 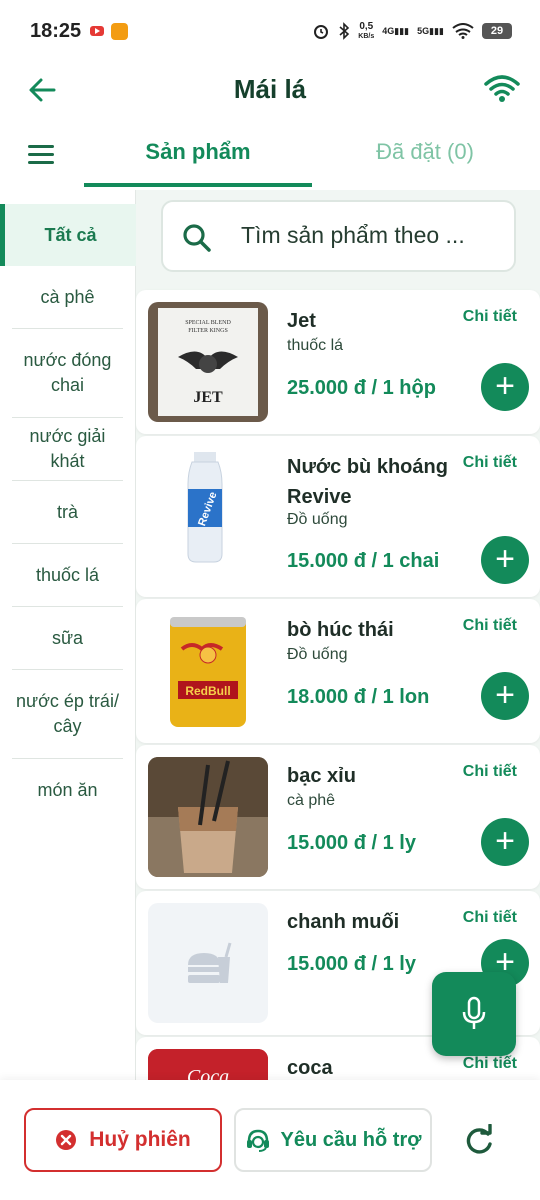 What do you see at coordinates (208, 331) in the screenshot?
I see `svg-text: FILTER KINGS` at bounding box center [208, 331].